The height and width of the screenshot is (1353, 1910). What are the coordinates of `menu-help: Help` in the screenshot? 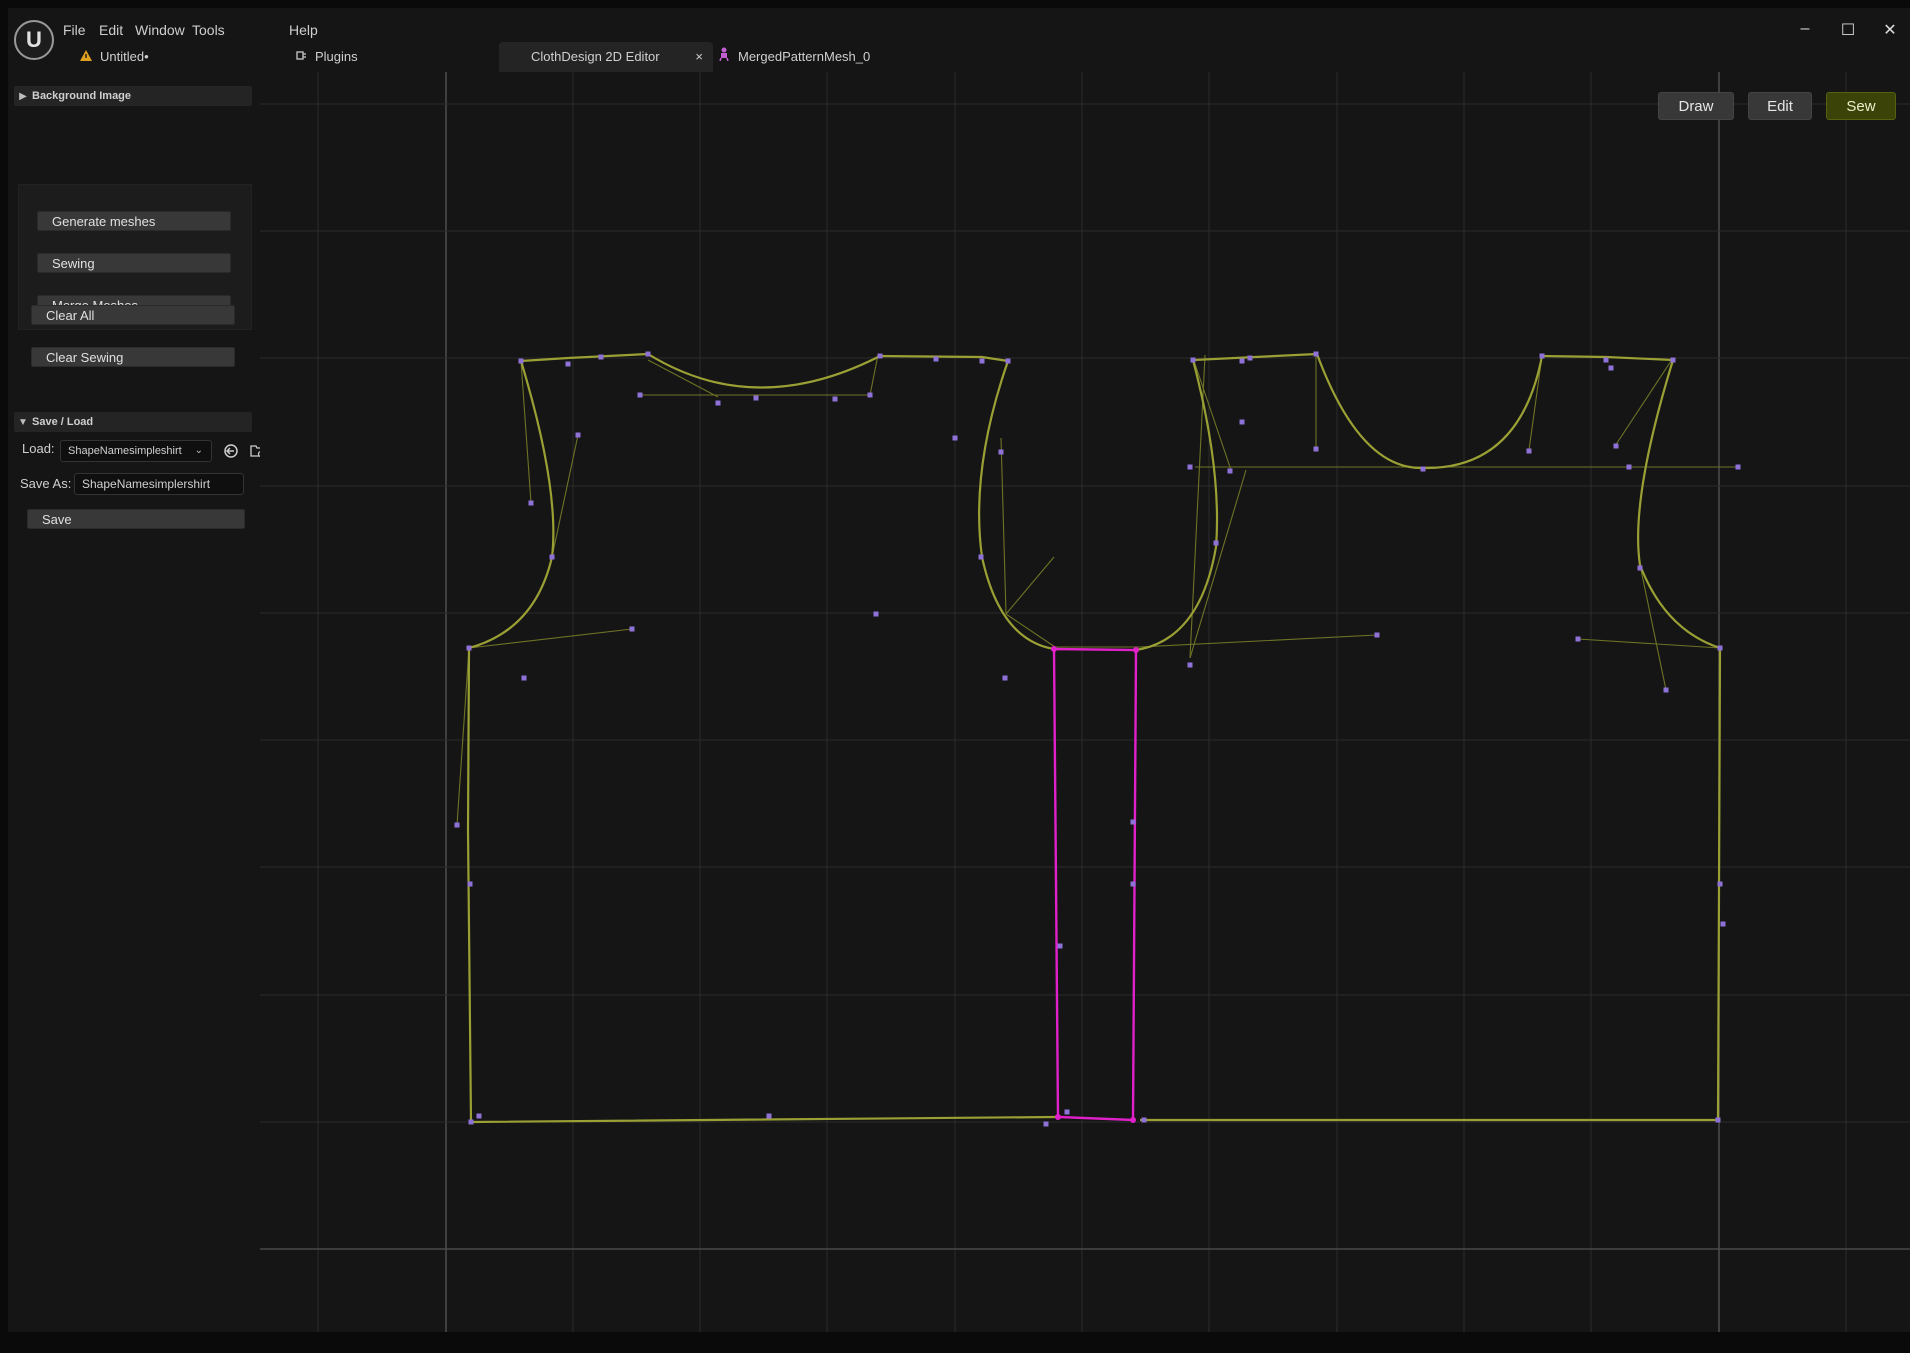 It's located at (303, 30).